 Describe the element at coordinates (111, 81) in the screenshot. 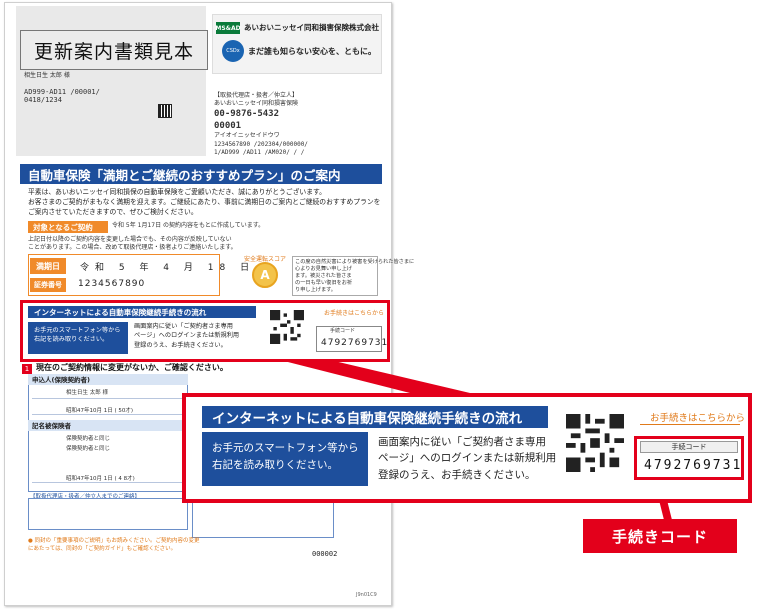

I see `address-area` at that location.